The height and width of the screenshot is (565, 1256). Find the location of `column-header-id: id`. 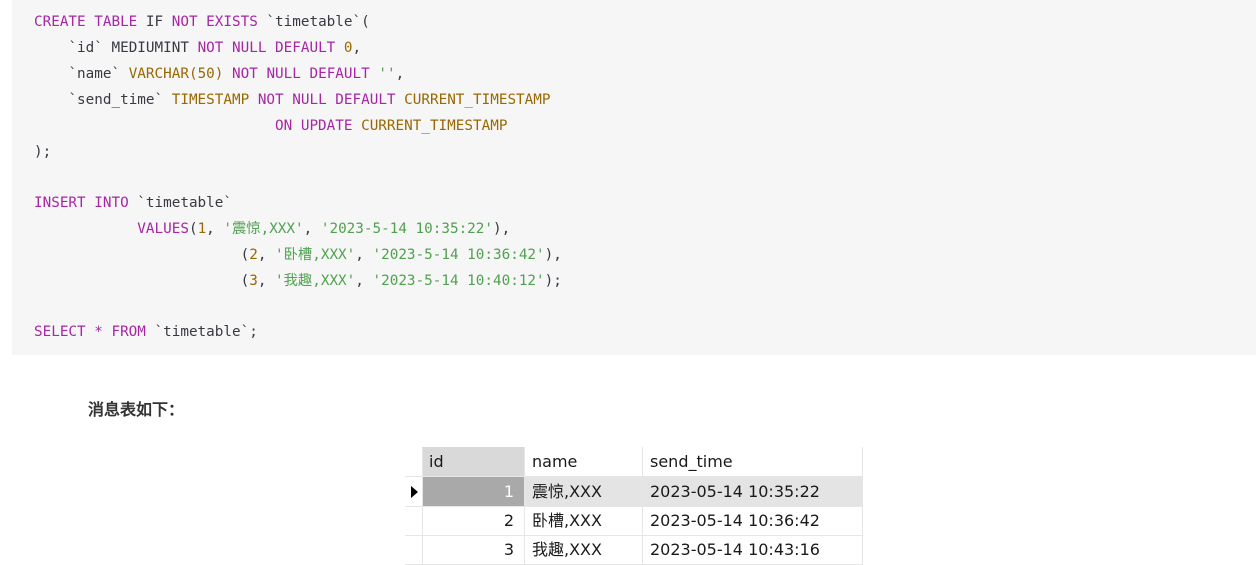

column-header-id: id is located at coordinates (474, 461).